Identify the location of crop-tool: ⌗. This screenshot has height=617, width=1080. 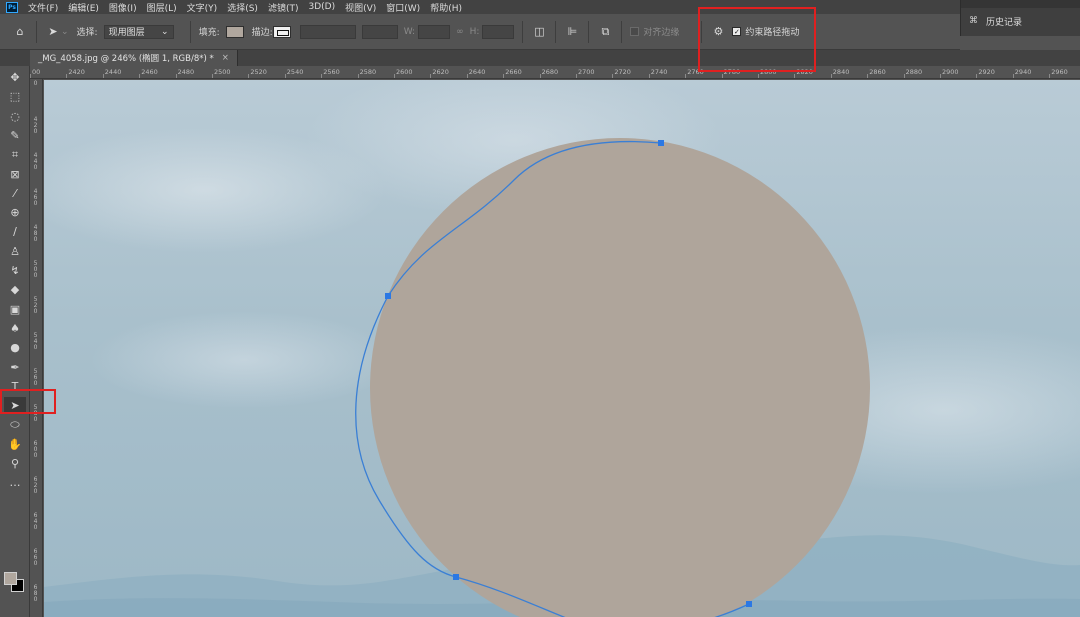
(15, 154).